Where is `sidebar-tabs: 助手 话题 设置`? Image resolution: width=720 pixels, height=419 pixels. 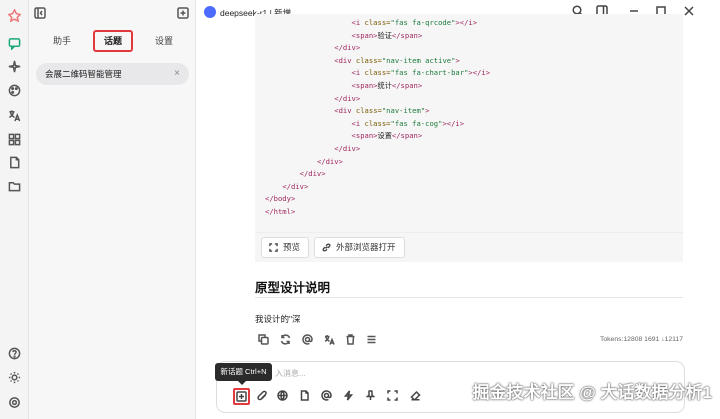
sidebar-tabs: 助手 话题 设置 is located at coordinates (112, 41).